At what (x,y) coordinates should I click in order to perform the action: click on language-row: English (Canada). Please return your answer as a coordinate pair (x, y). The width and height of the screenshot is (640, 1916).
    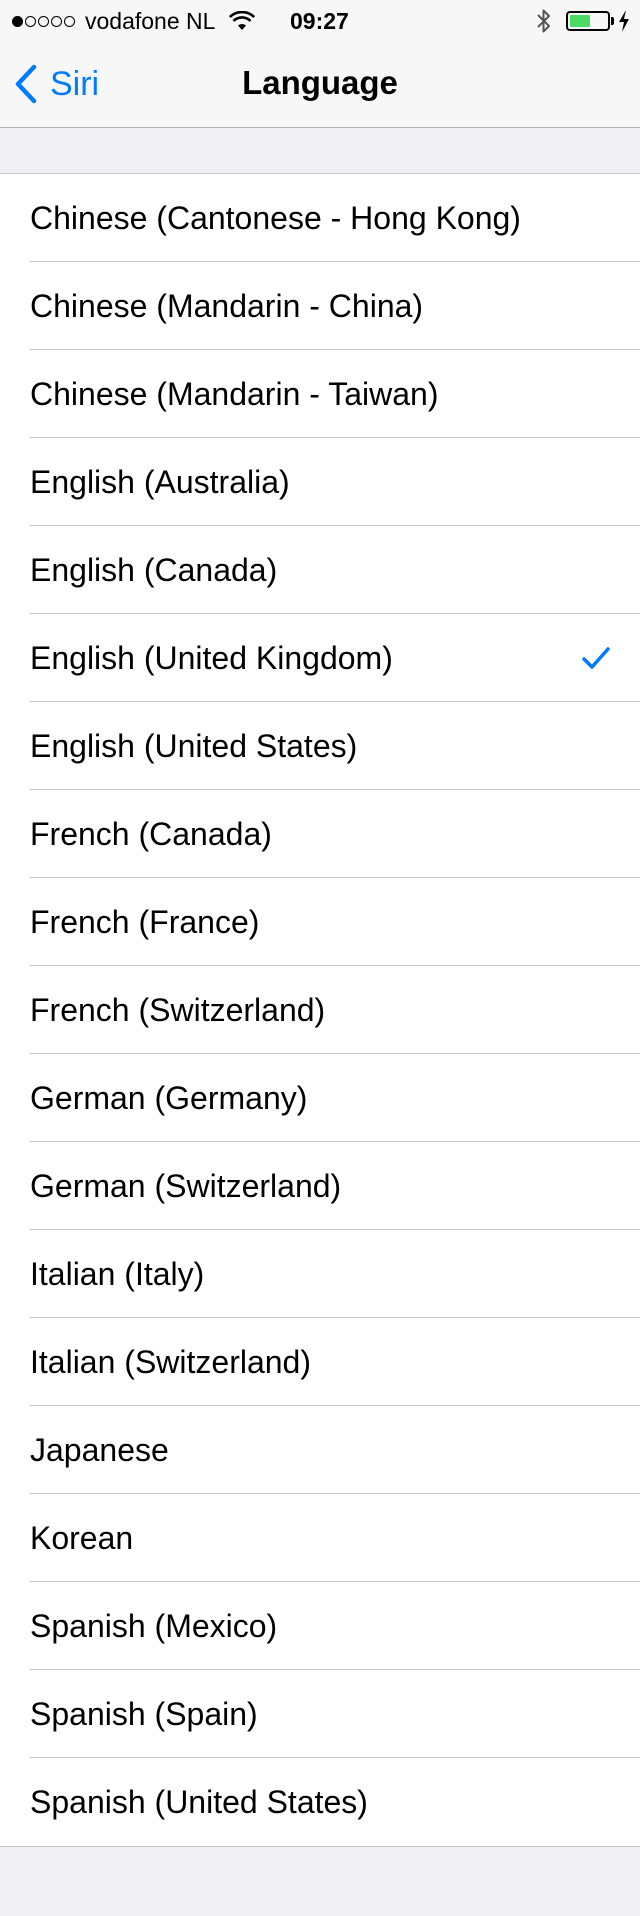
    Looking at the image, I should click on (320, 570).